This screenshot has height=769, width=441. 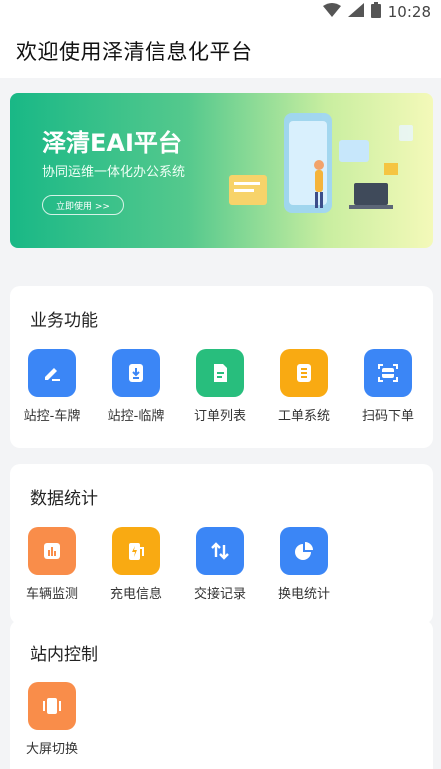 I want to click on item-label: 工单系统, so click(x=303, y=416).